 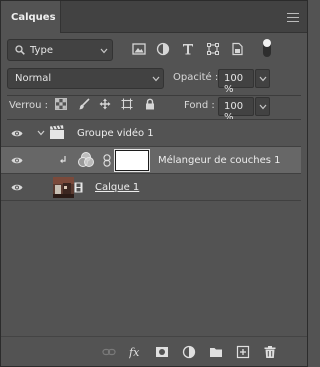 What do you see at coordinates (105, 104) in the screenshot?
I see `lock-position-icon` at bounding box center [105, 104].